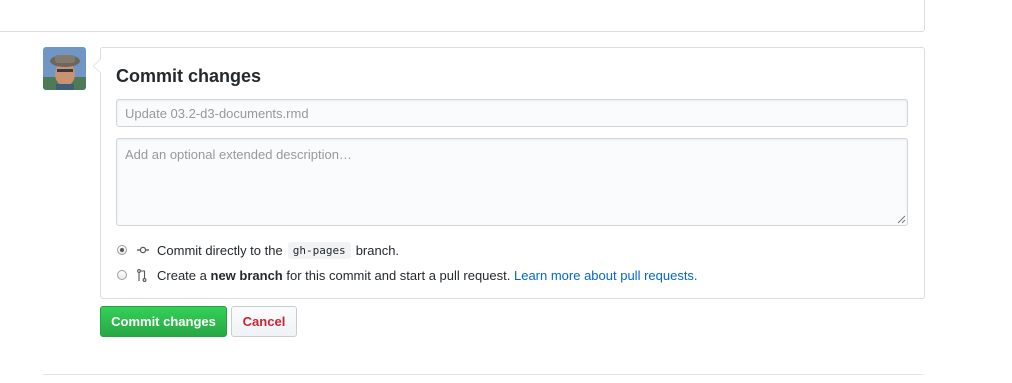 This screenshot has height=383, width=1012. I want to click on commit-changes-button: Commit changes, so click(163, 321).